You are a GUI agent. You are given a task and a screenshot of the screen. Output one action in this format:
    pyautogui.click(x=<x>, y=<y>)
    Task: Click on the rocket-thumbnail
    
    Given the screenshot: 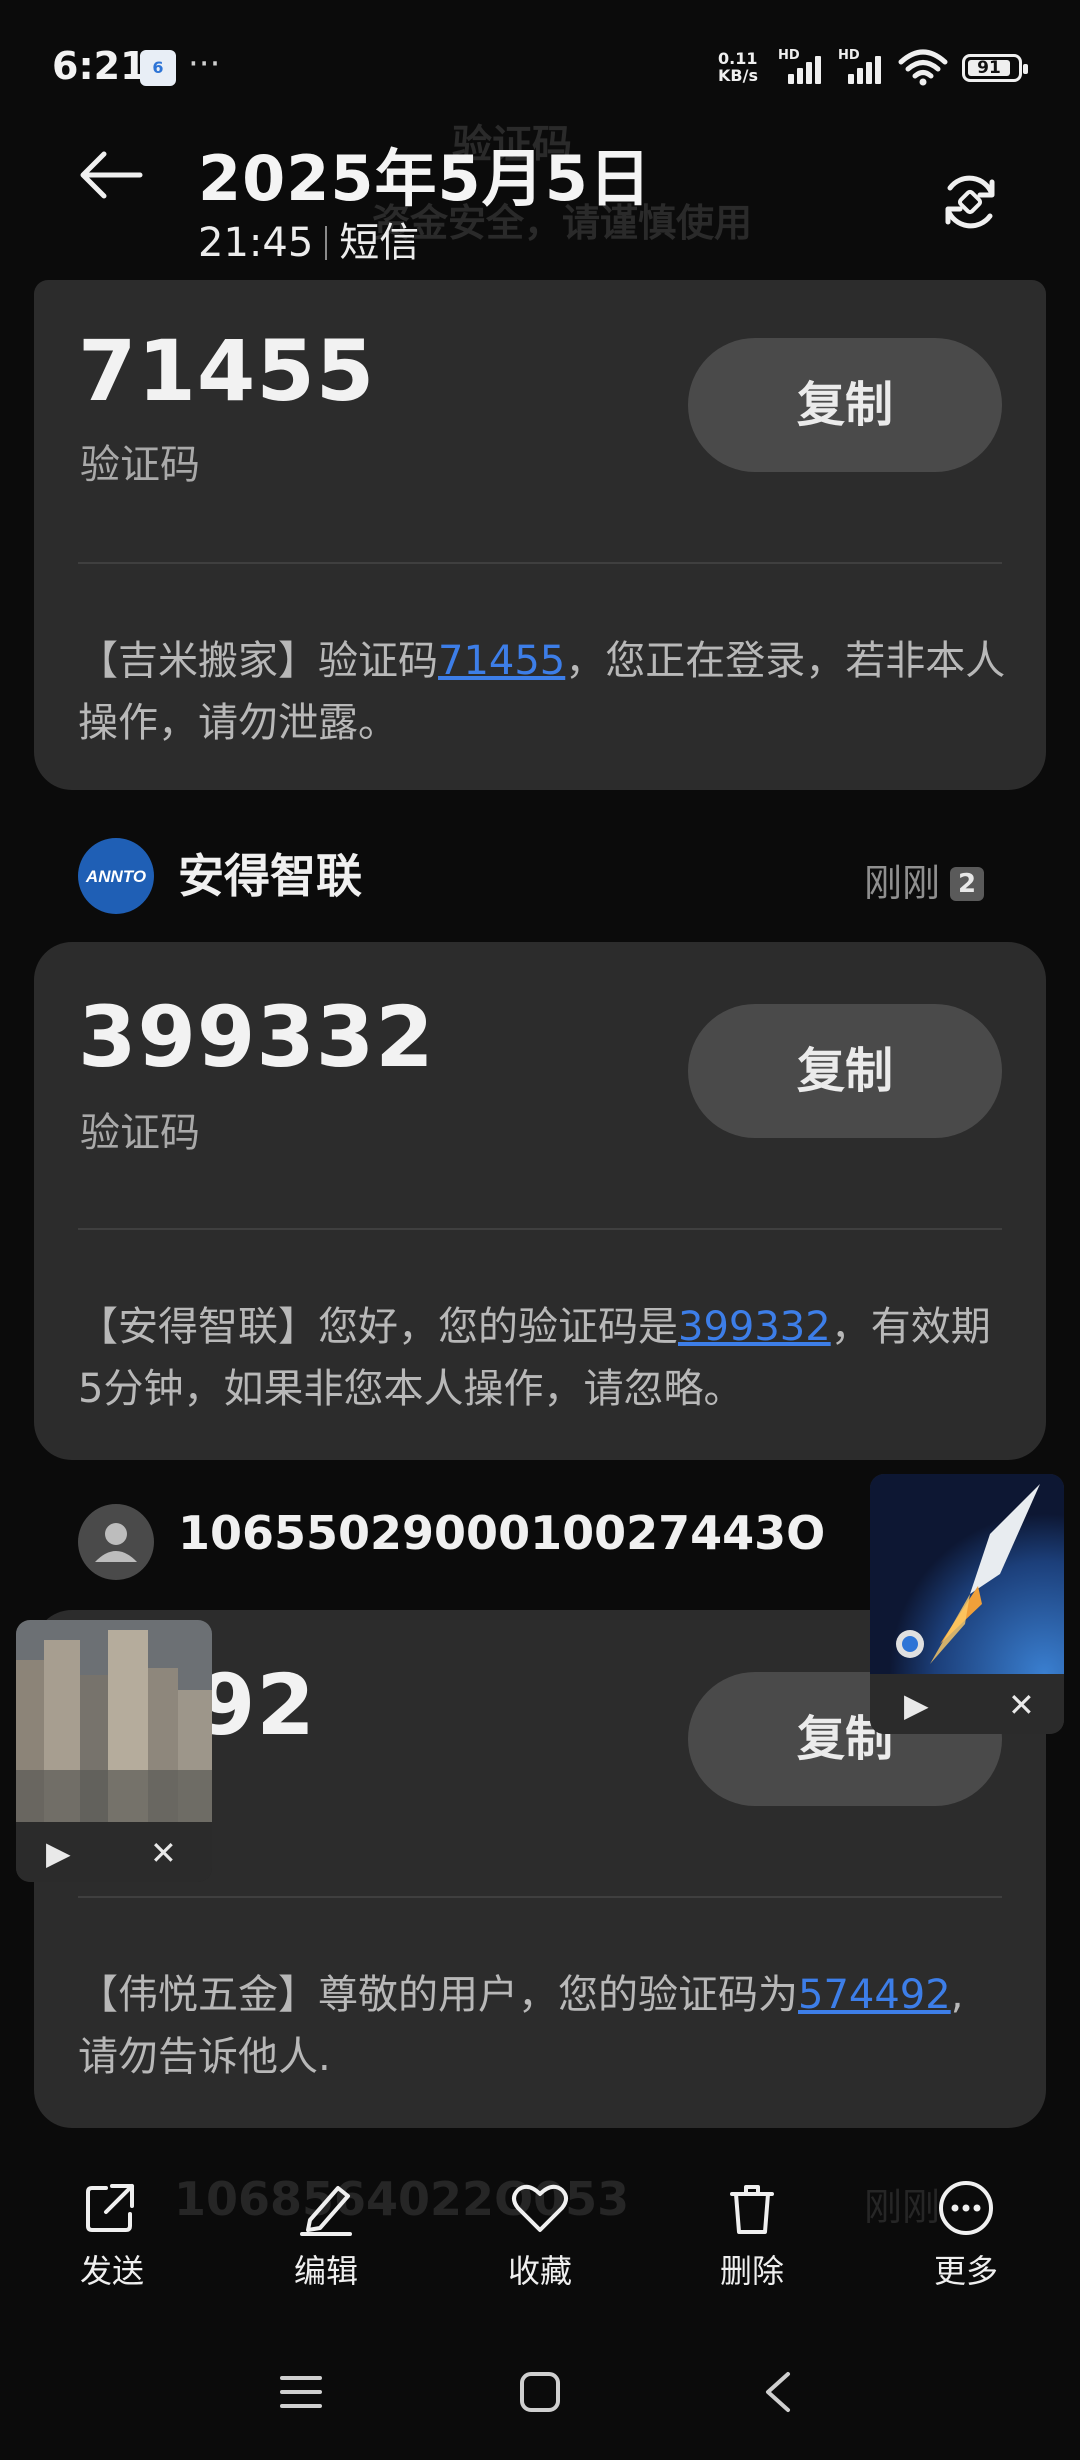 What is the action you would take?
    pyautogui.click(x=967, y=1574)
    